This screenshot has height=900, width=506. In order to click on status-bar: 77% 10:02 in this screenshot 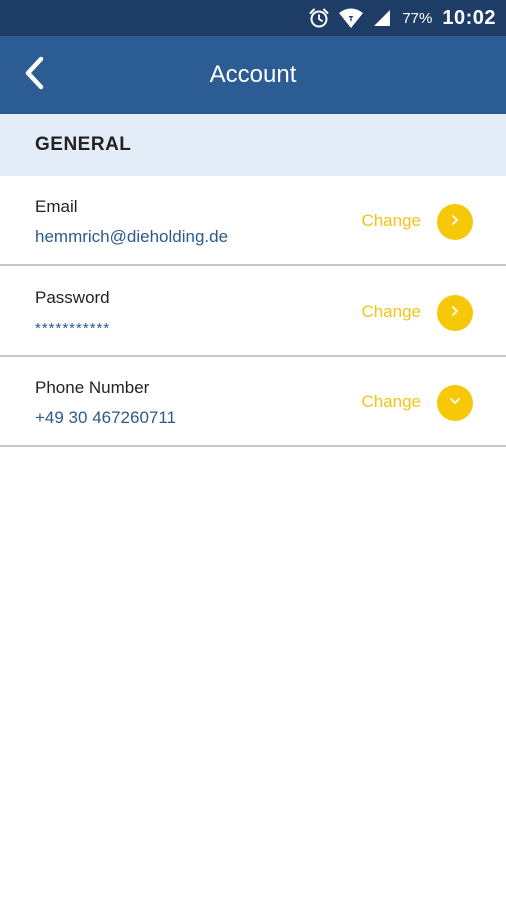, I will do `click(253, 18)`.